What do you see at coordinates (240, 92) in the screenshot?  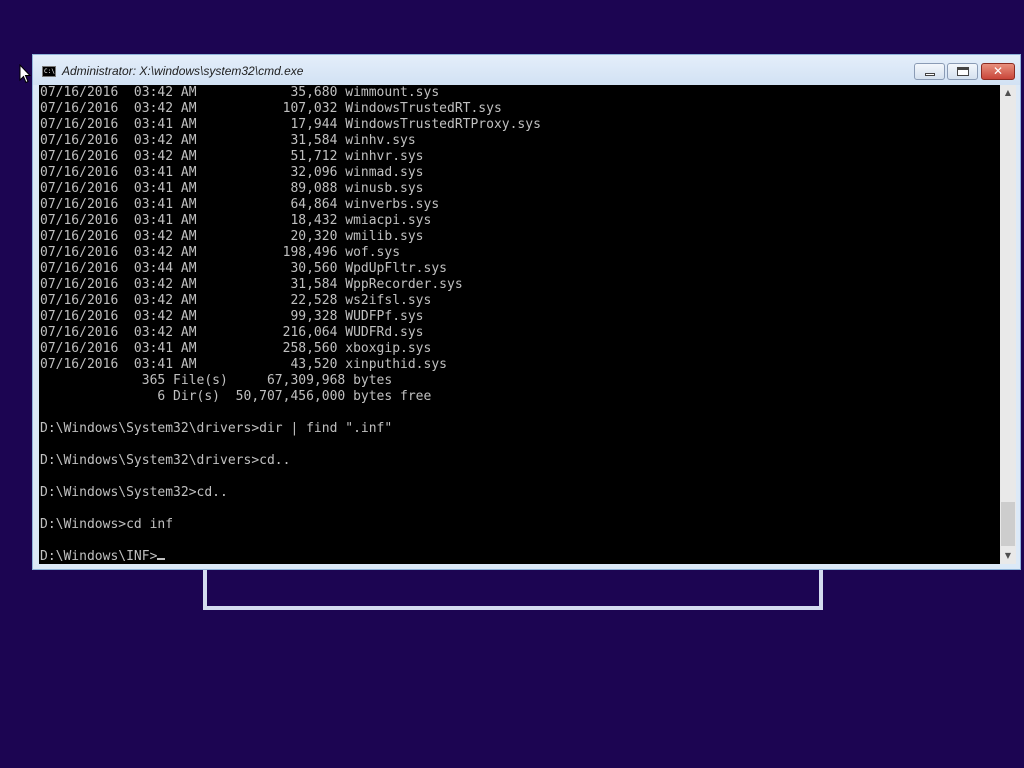 I see `console-line: 07/16/2016 03:42 AM 35,680 wimmount.sys` at bounding box center [240, 92].